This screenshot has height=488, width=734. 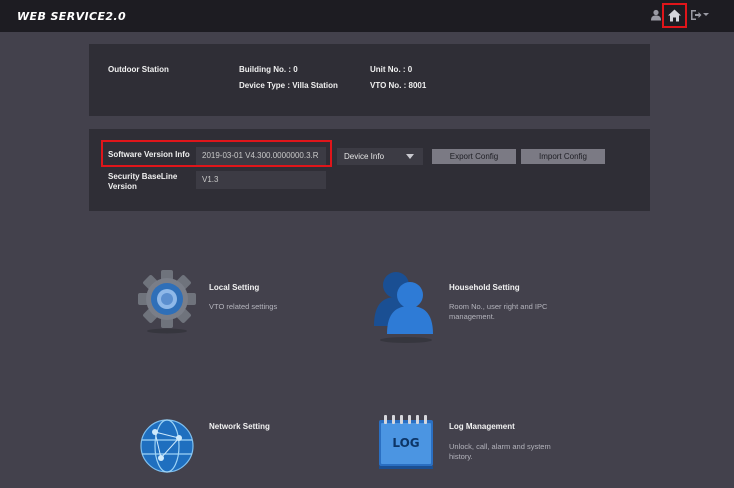 What do you see at coordinates (498, 306) in the screenshot?
I see `household-setting-desc-line1: Room No., user right and IPC` at bounding box center [498, 306].